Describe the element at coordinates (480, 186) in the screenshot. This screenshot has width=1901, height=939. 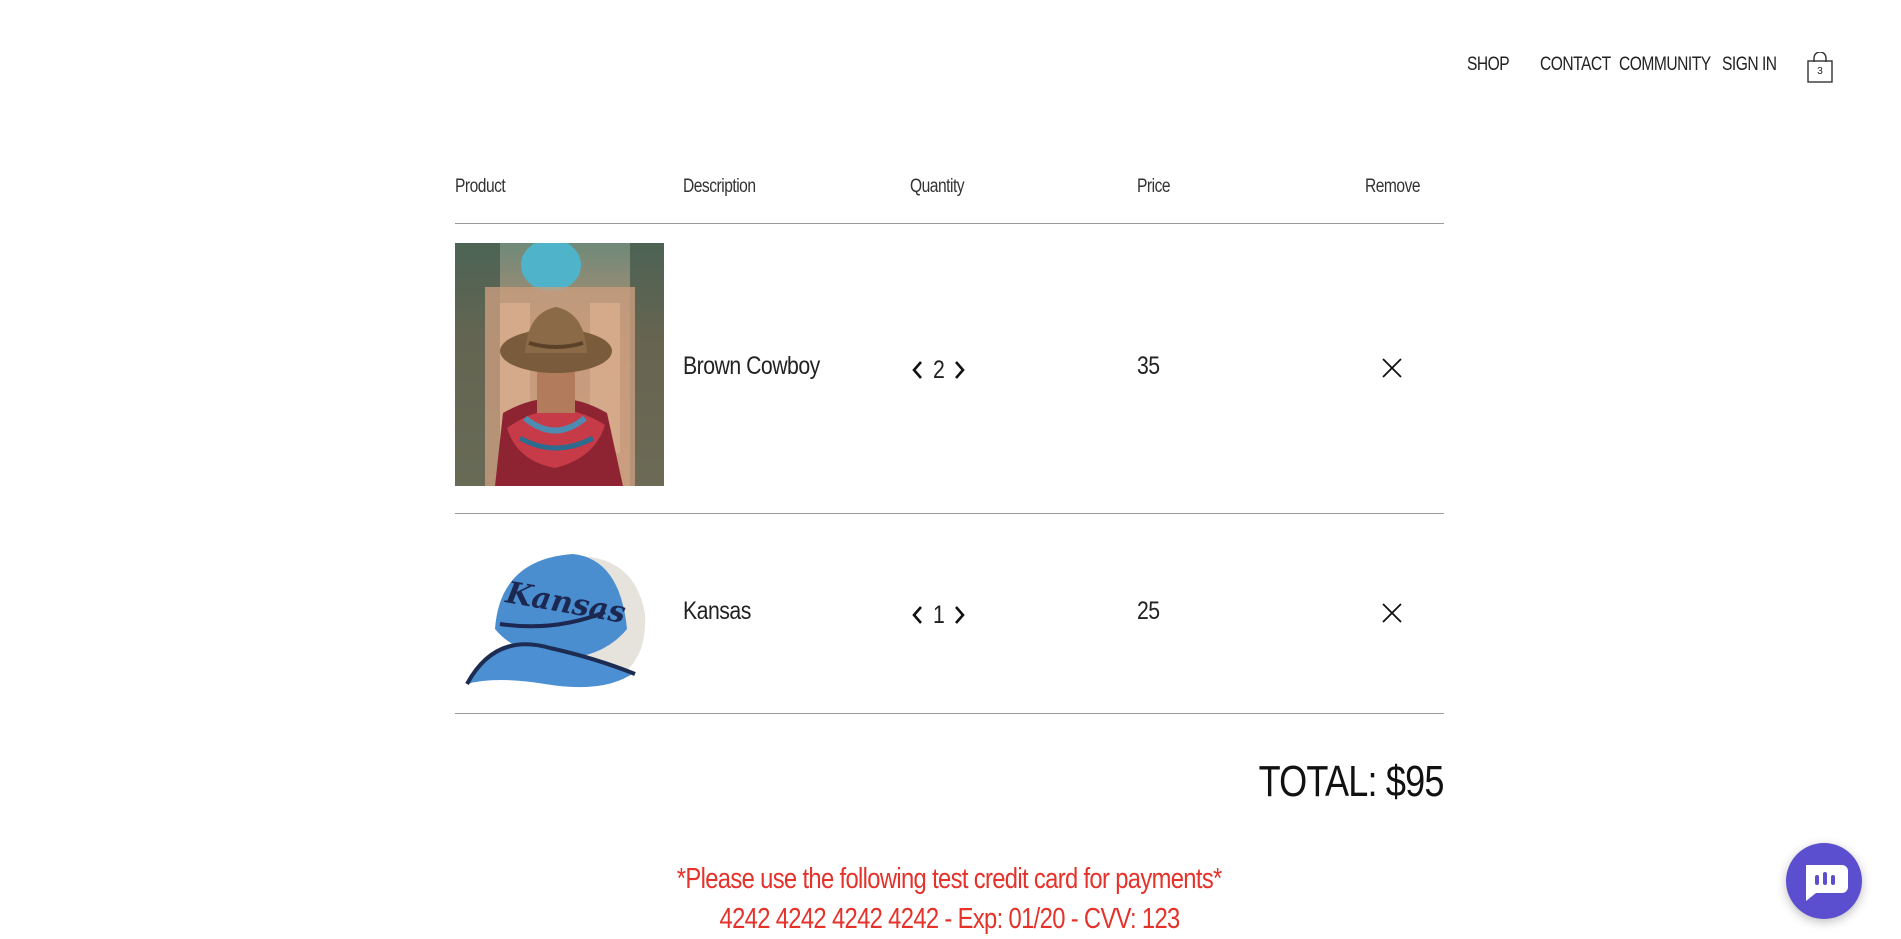
I see `header-product: Product` at that location.